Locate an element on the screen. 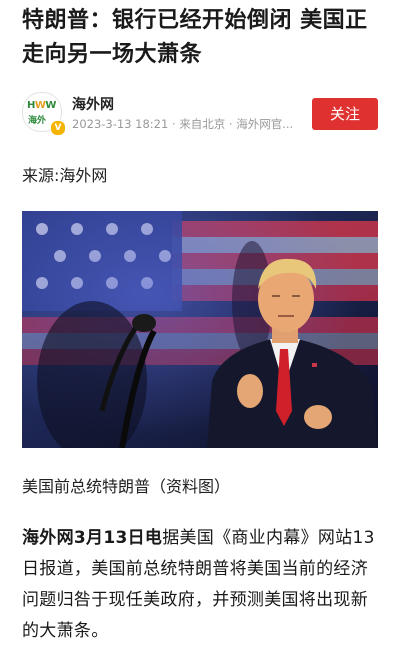 The image size is (400, 647). article-title: 特朗普：银行已经开始倒闭 美国正走向另一场大萧条 is located at coordinates (195, 37).